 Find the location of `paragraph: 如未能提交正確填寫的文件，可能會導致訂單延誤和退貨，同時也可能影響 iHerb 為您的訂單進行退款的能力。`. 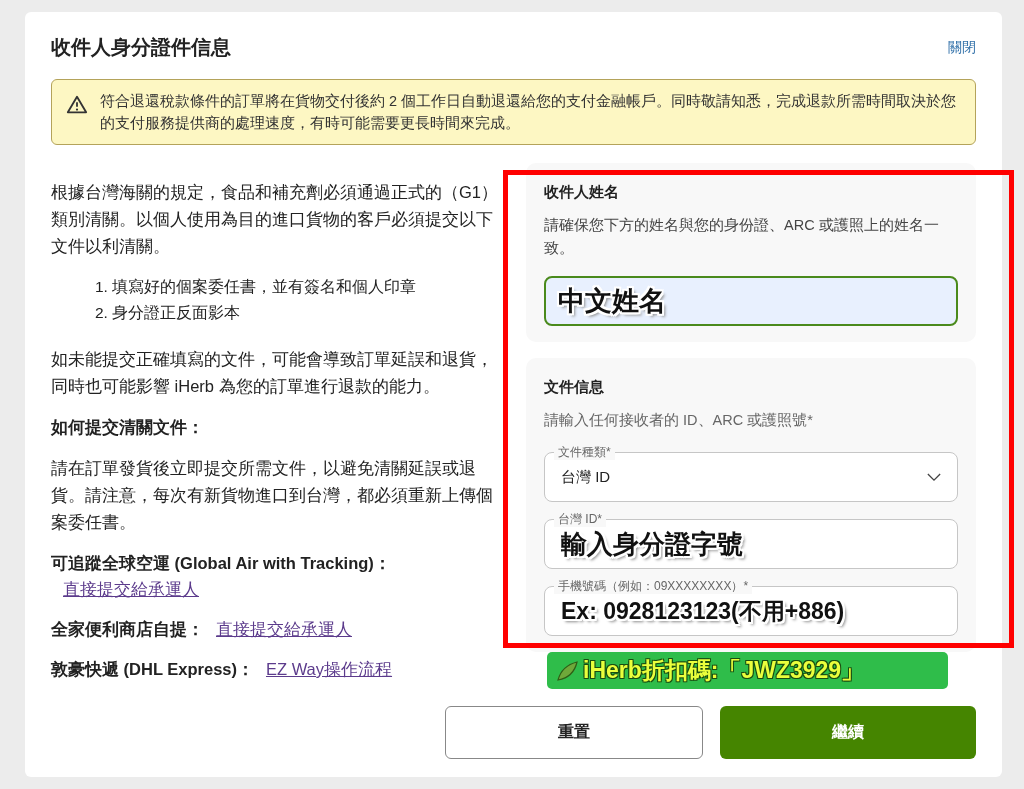

paragraph: 如未能提交正確填寫的文件，可能會導致訂單延誤和退貨，同時也可能影響 iHerb 為您的訂單進行退款的能力。 is located at coordinates (272, 373).